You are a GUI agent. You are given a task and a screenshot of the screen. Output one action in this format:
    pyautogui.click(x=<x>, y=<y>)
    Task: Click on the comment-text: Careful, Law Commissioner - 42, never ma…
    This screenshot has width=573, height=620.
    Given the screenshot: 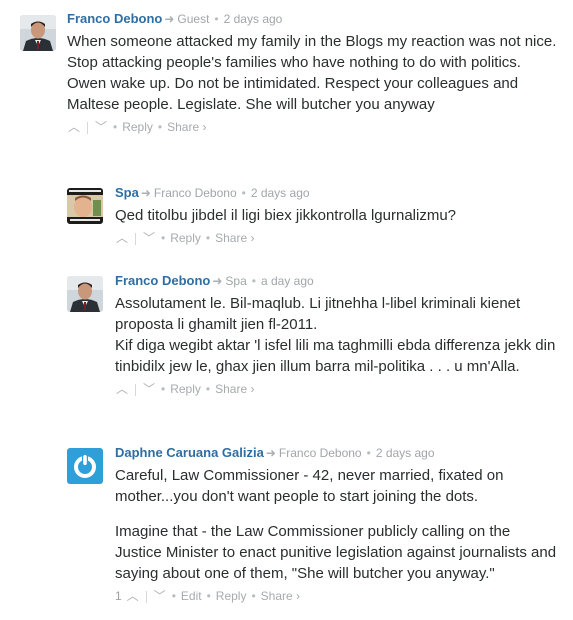 What is the action you would take?
    pyautogui.click(x=338, y=524)
    